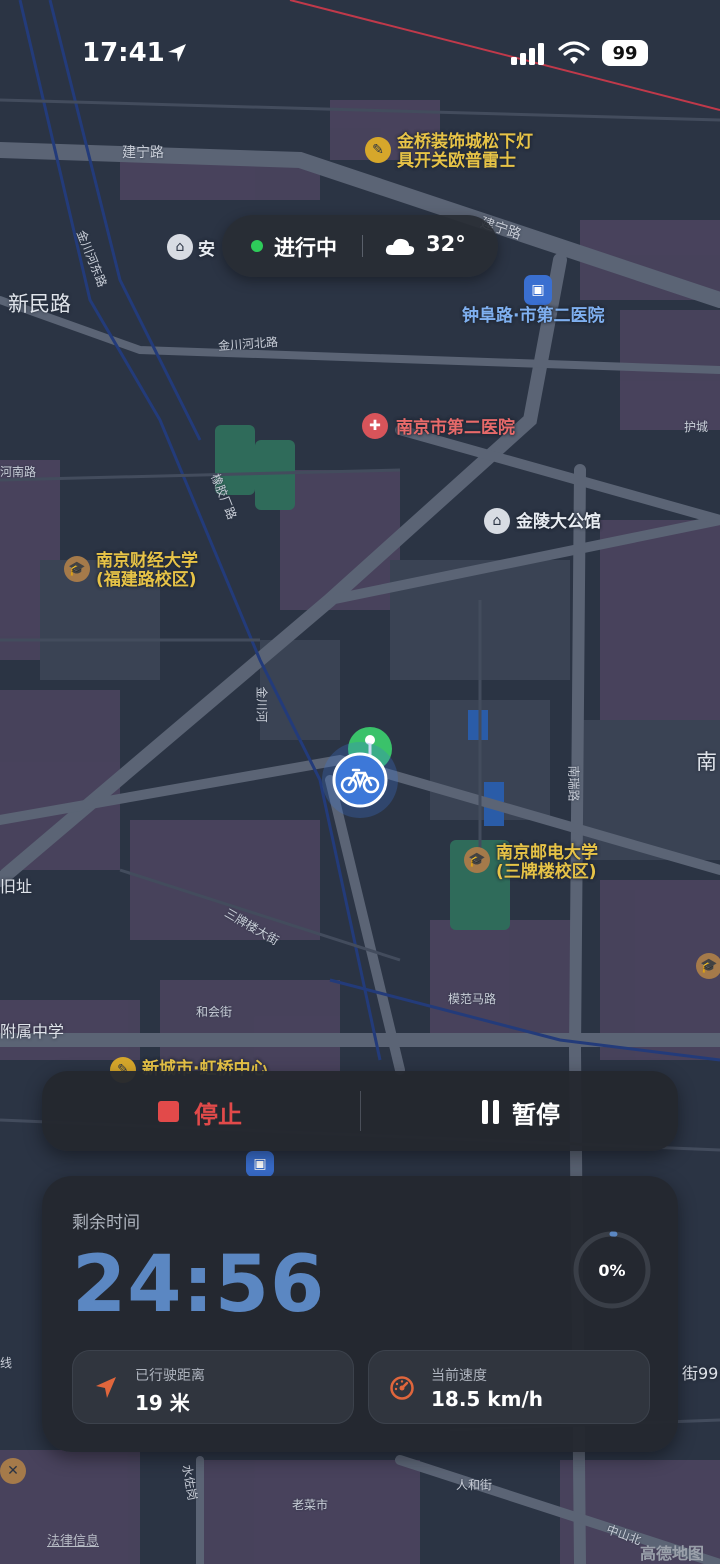  Describe the element at coordinates (536, 1115) in the screenshot. I see `pause-label: 暂停` at that location.